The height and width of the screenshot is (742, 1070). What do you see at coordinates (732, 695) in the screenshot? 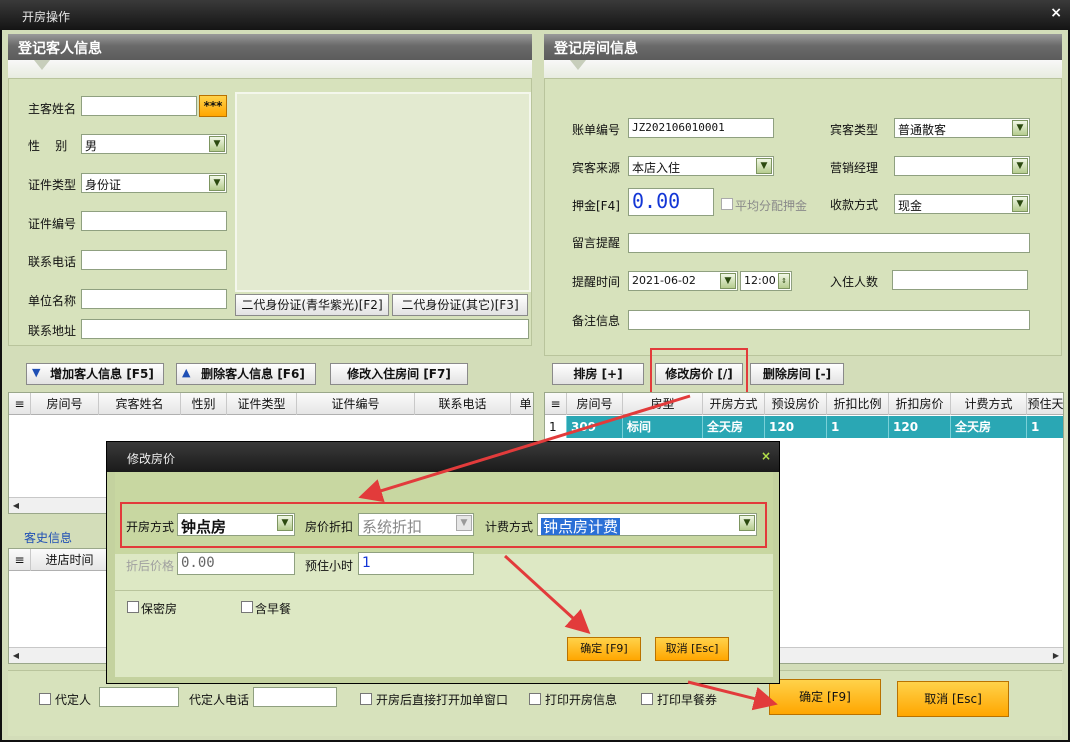
I see `arrow-to-confirm` at bounding box center [732, 695].